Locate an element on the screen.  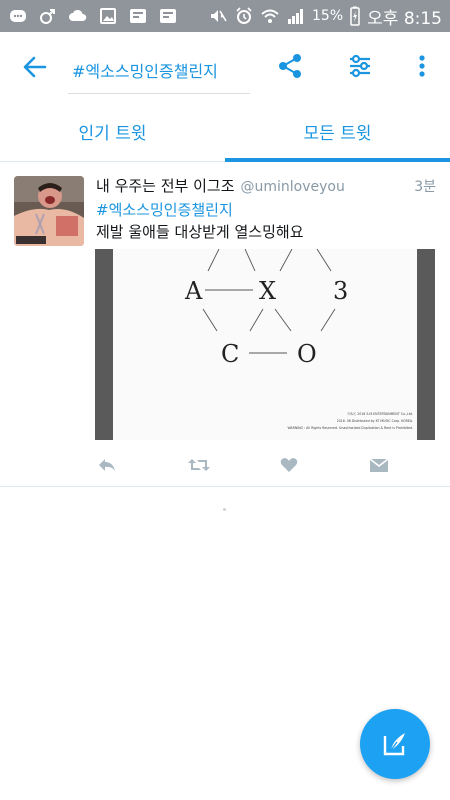
share-button is located at coordinates (290, 66).